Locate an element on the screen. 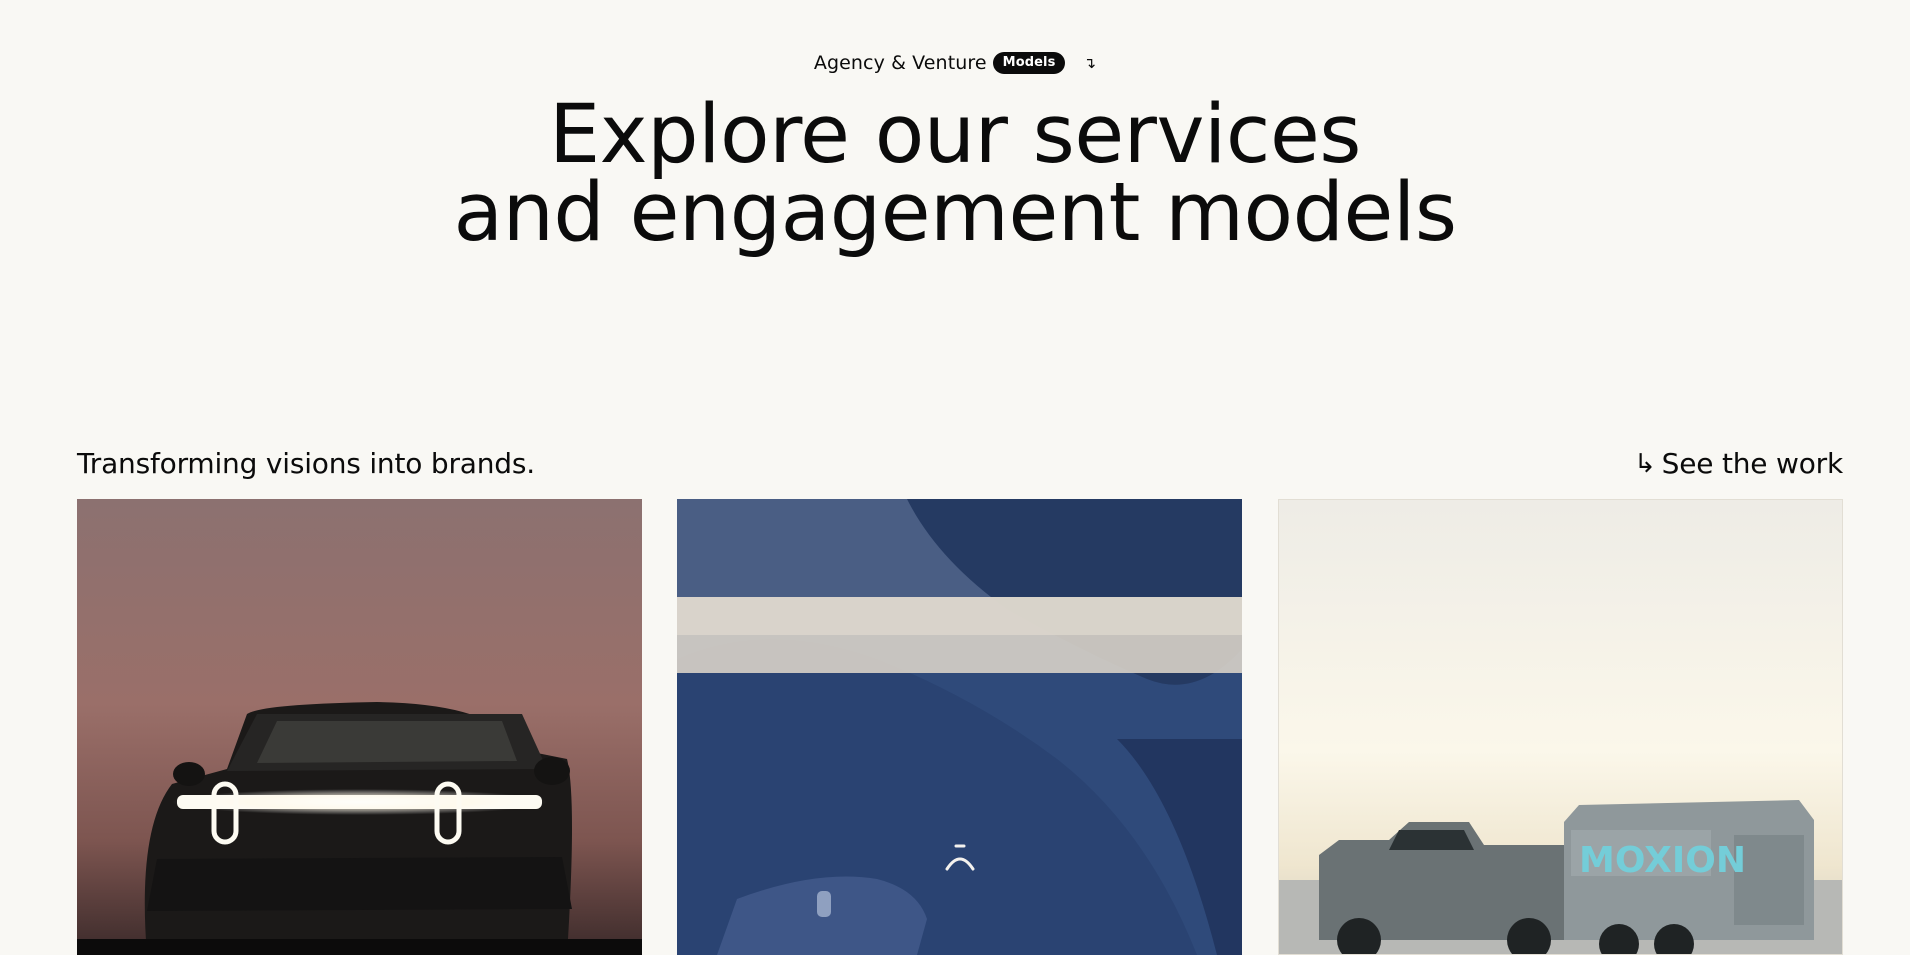 Image resolution: width=1910 pixels, height=955 pixels. trailer-photo-icon: MOXION is located at coordinates (1560, 727).